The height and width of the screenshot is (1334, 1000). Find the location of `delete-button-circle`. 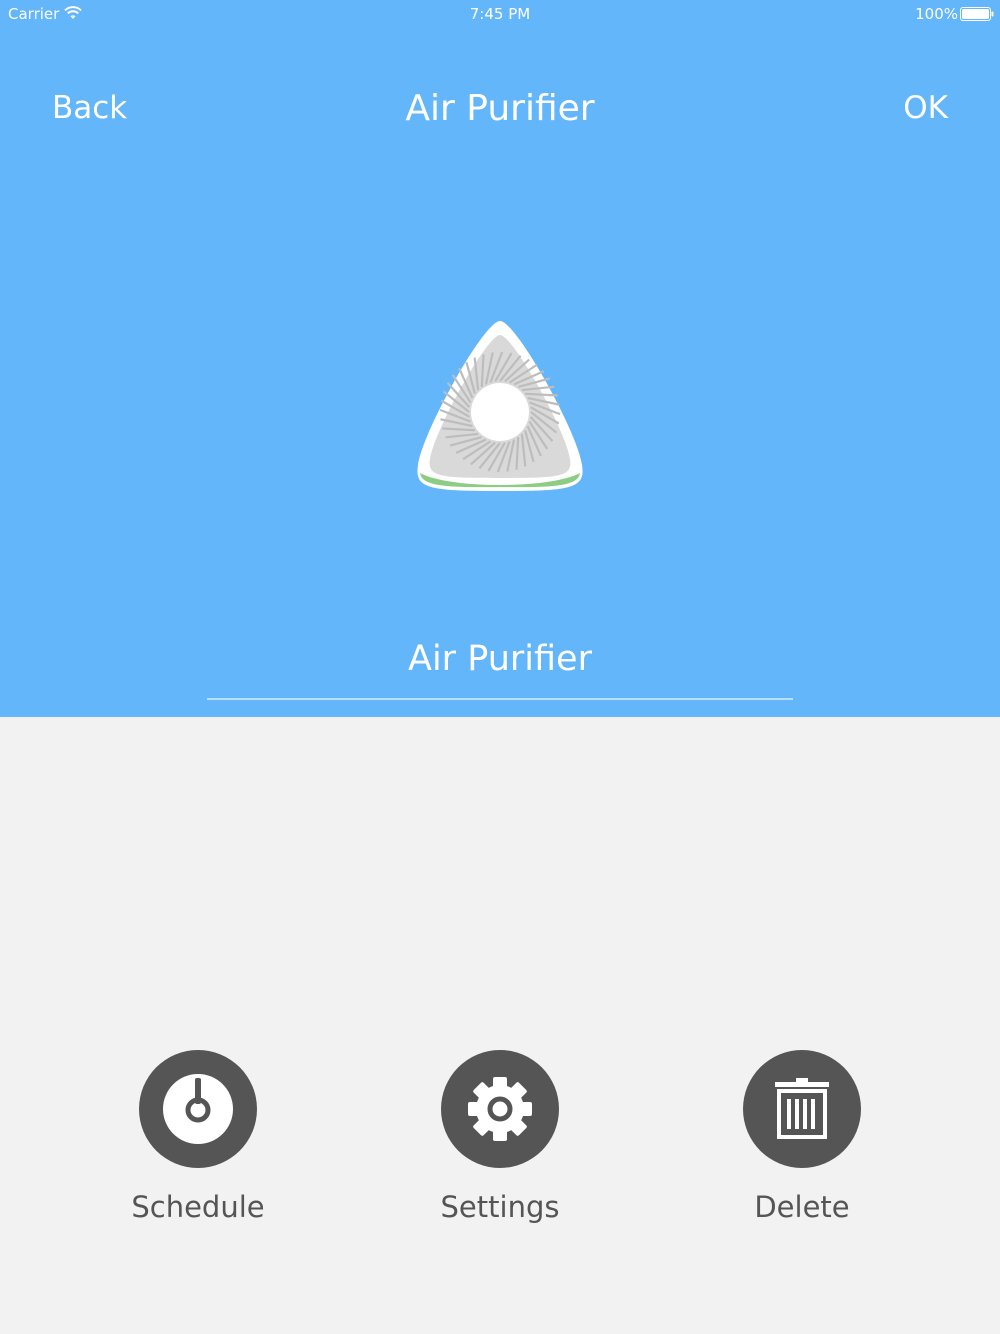

delete-button-circle is located at coordinates (802, 1109).